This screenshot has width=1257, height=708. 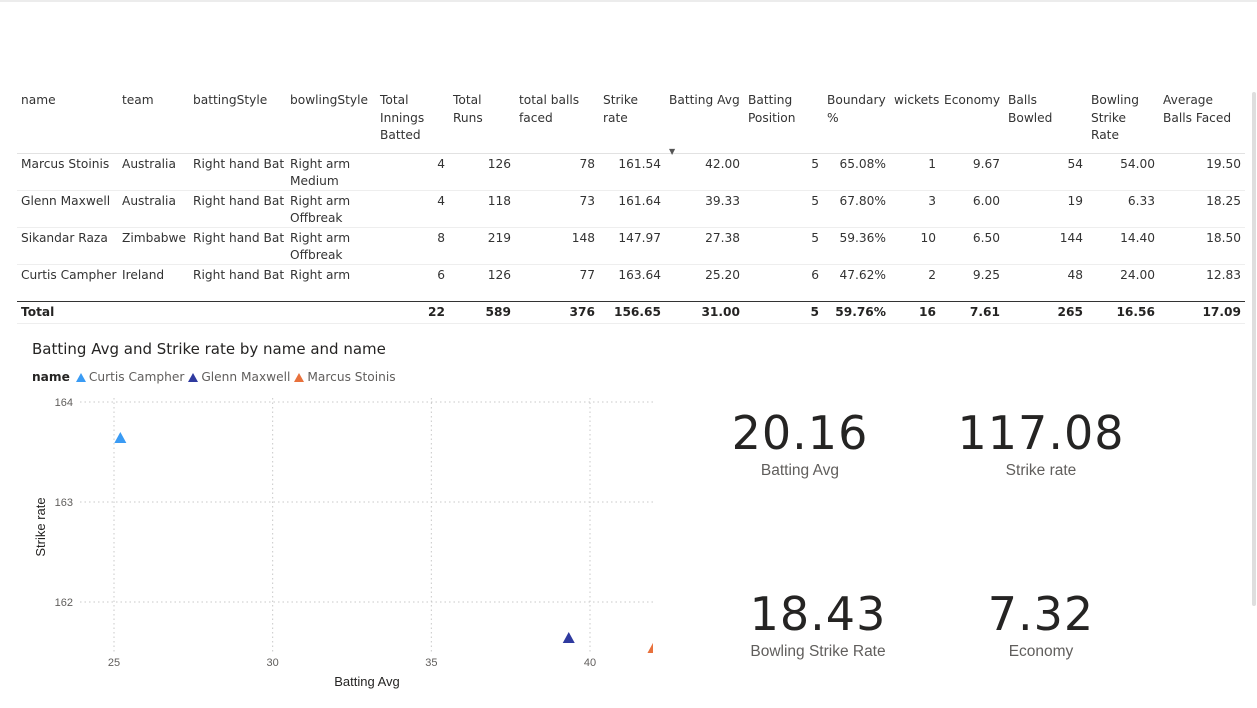 I want to click on column-header-total-innings-batted: Total Innings Batted, so click(x=412, y=123).